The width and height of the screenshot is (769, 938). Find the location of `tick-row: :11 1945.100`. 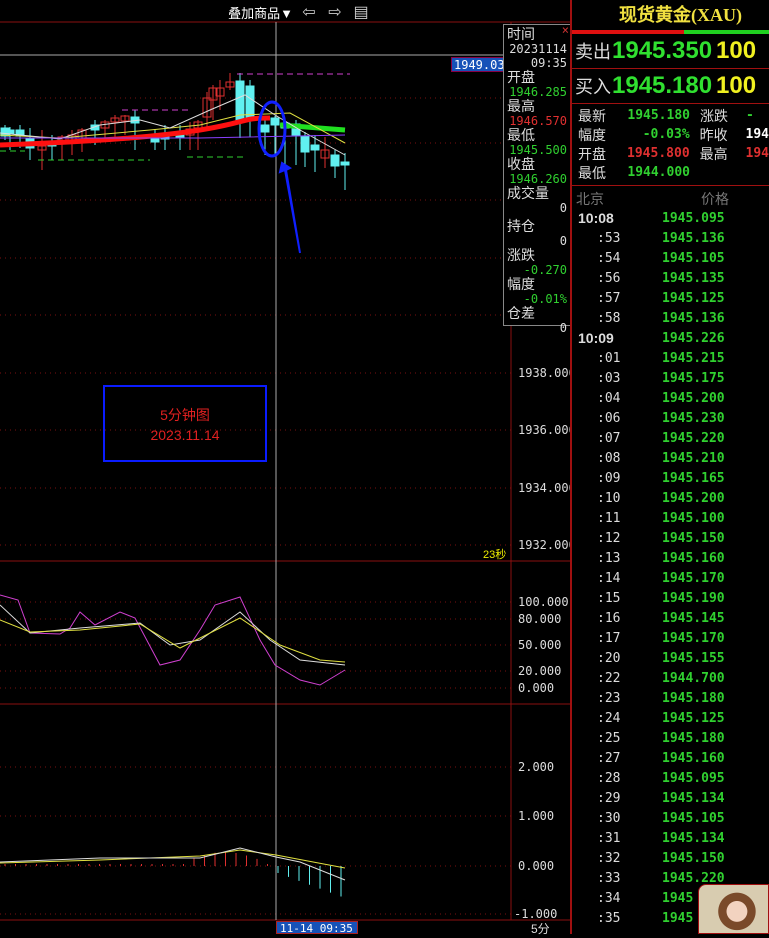

tick-row: :11 1945.100 is located at coordinates (670, 518).